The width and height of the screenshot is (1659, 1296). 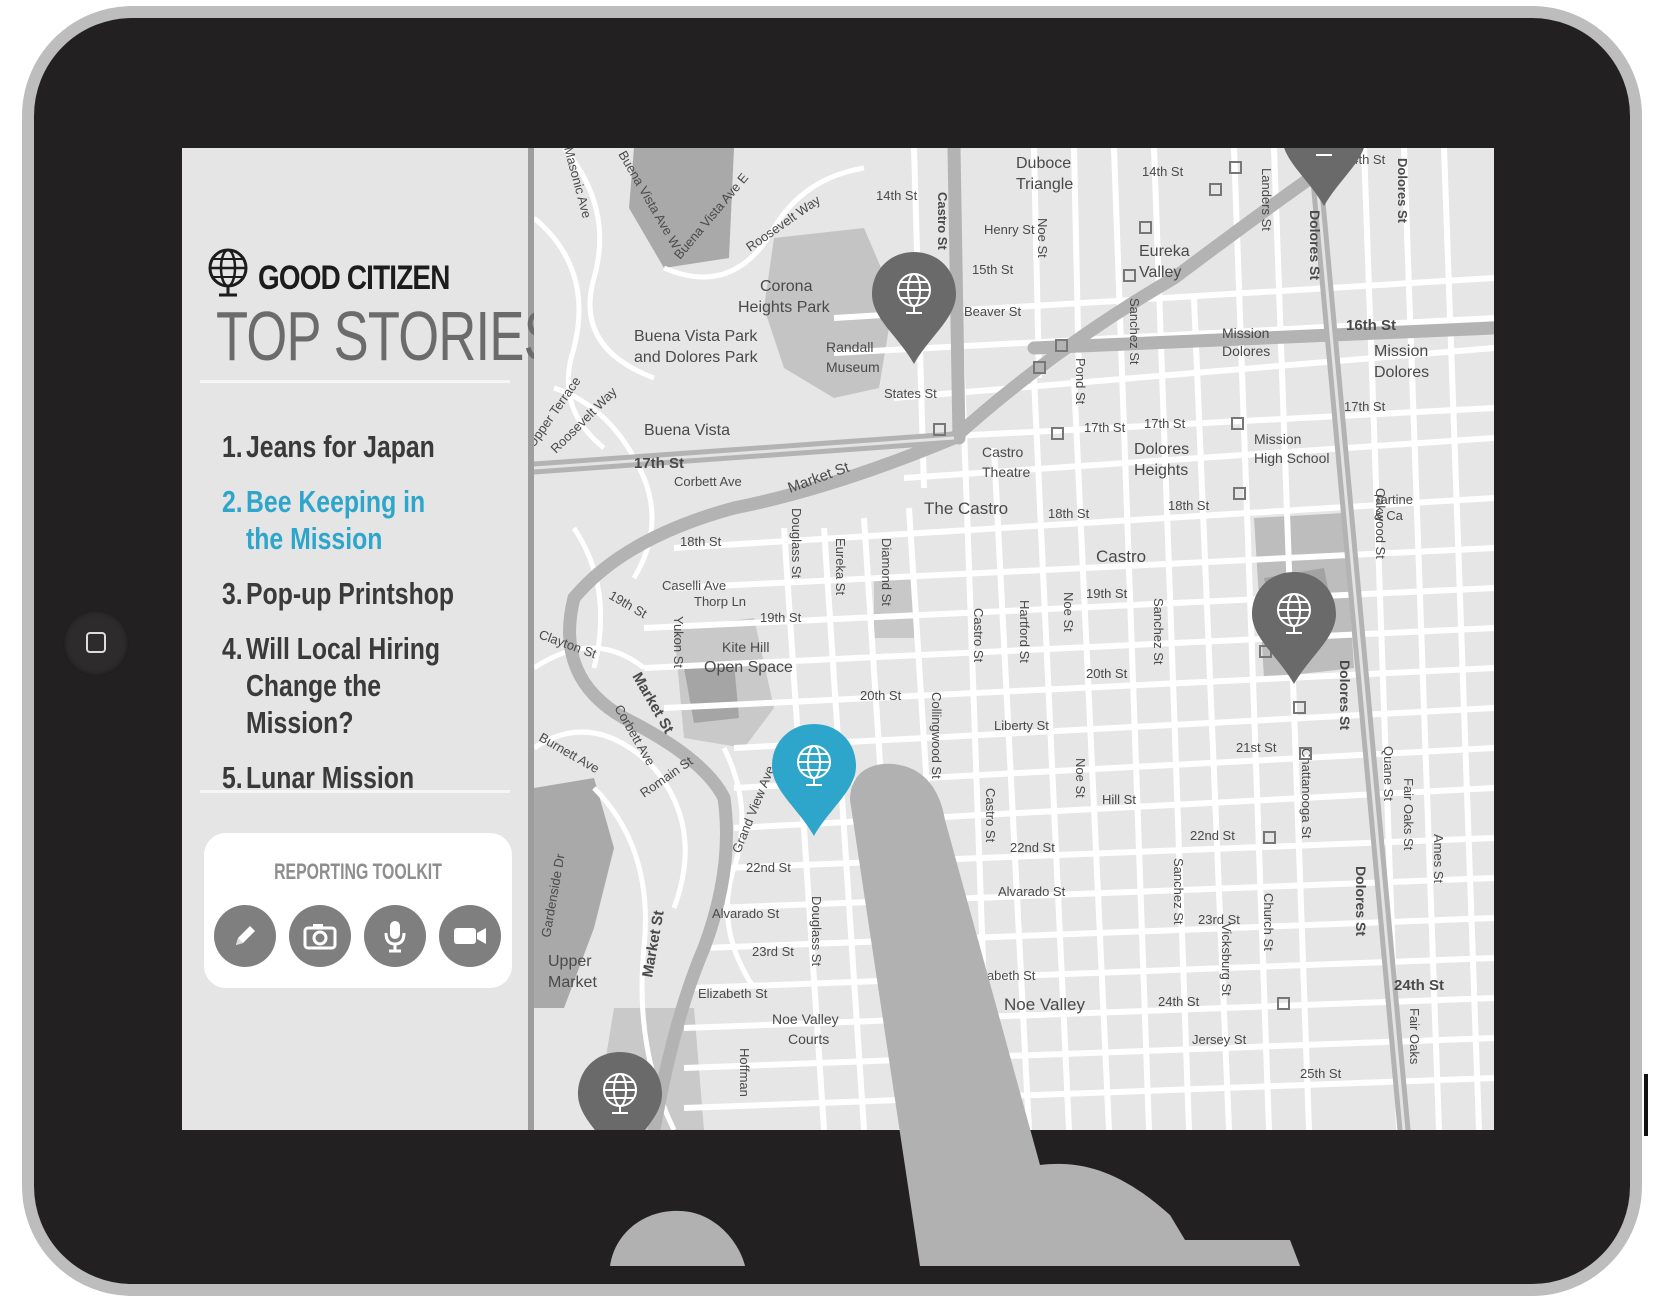 I want to click on map-label: Corona, so click(x=786, y=286).